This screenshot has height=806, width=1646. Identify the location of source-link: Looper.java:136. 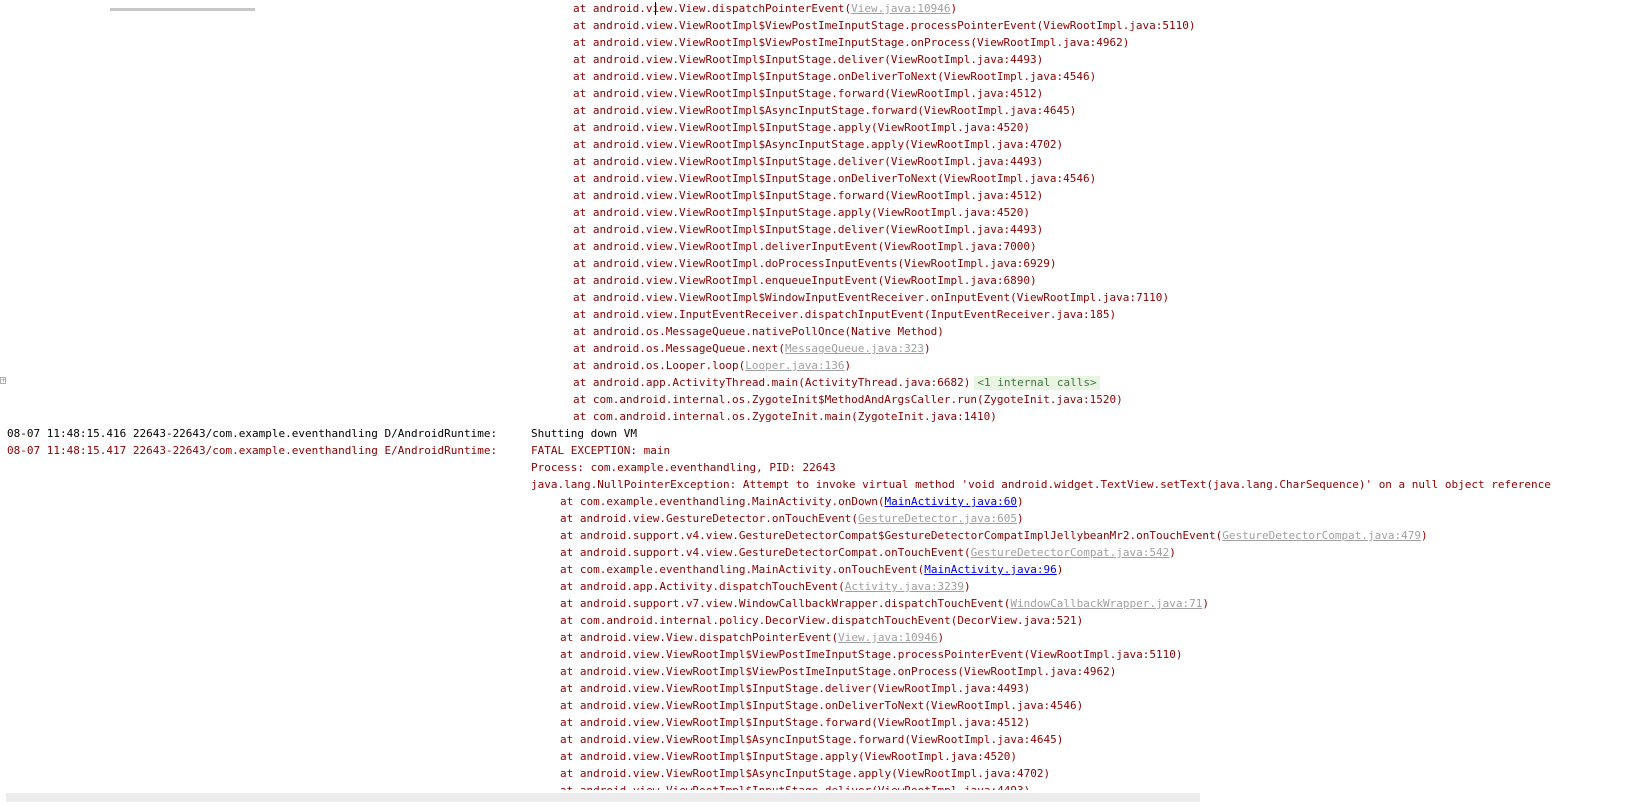
(794, 365).